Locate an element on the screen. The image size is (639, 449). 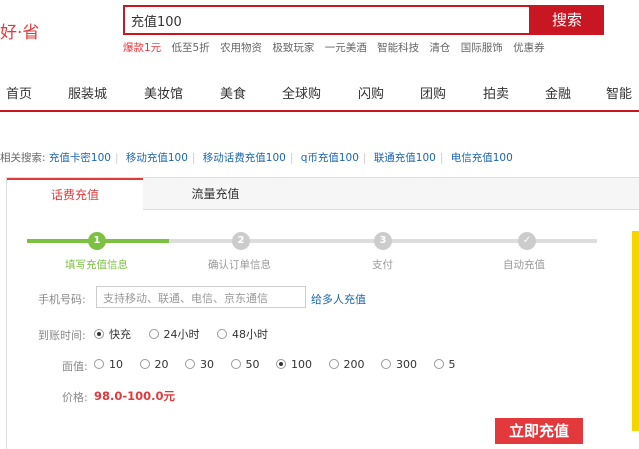
time-option-label: 48小时 is located at coordinates (250, 334).